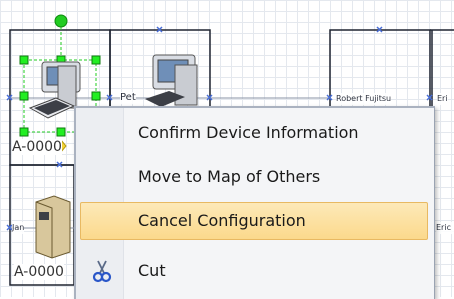 Image resolution: width=454 pixels, height=299 pixels. I want to click on device-label-selected: A-0000, so click(37, 147).